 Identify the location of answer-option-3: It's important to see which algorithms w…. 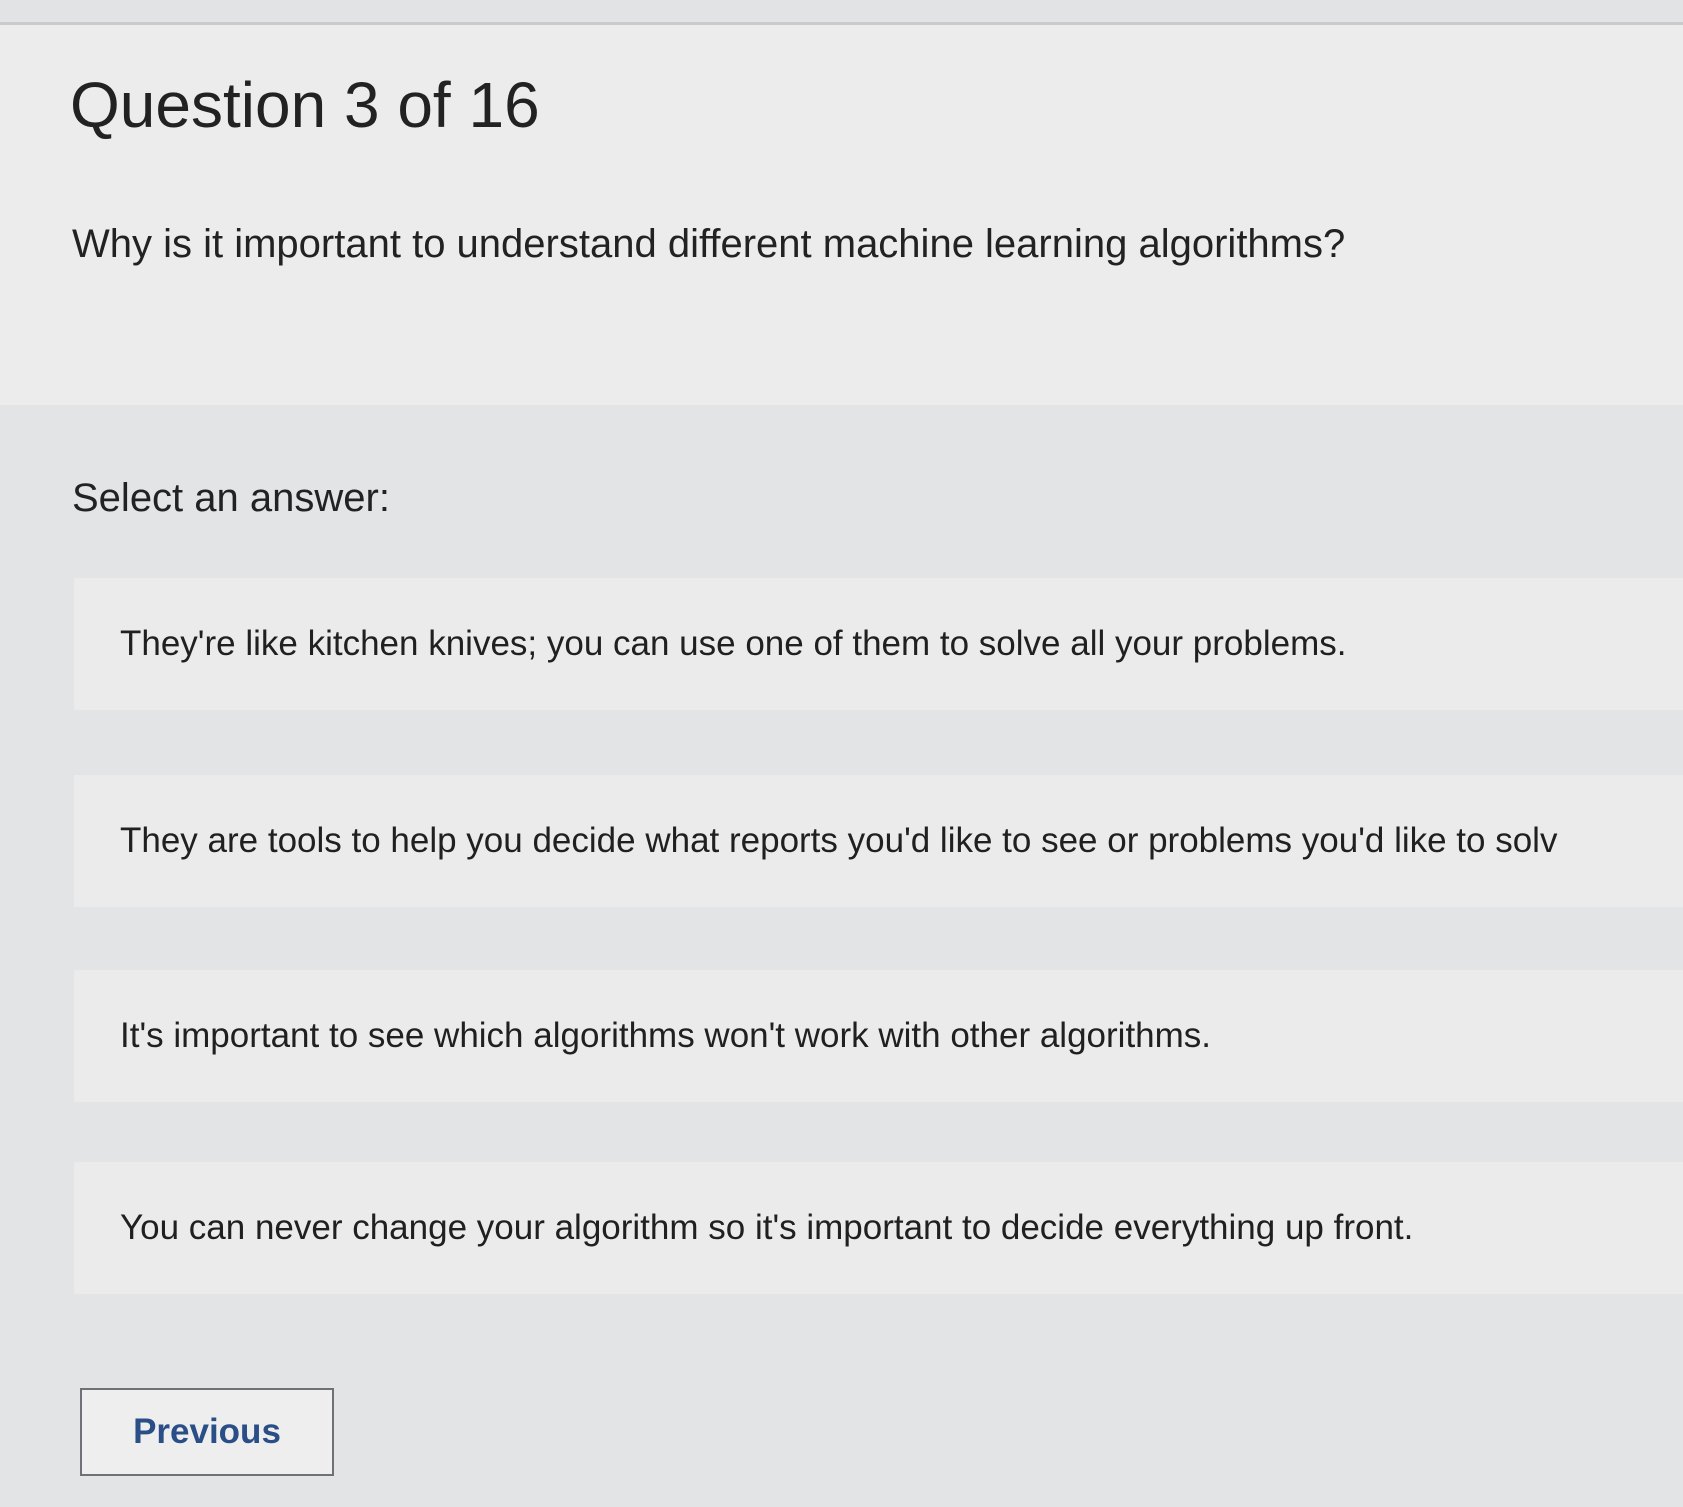
(878, 1036).